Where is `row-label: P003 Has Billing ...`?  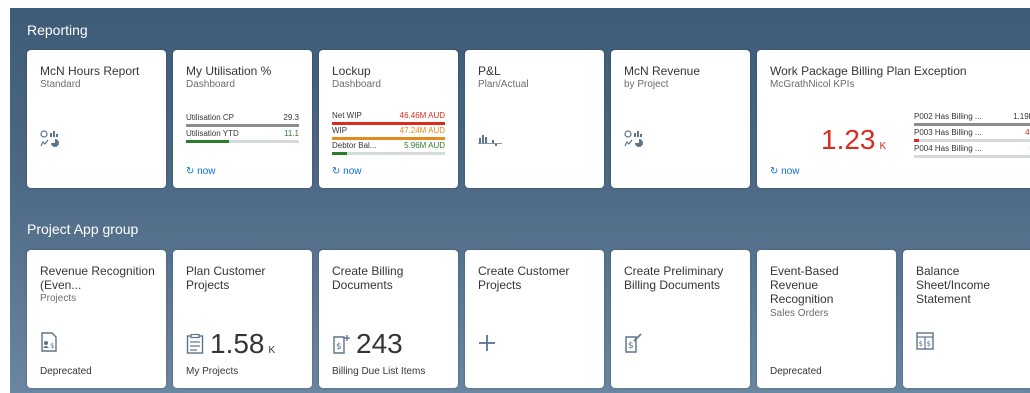 row-label: P003 Has Billing ... is located at coordinates (948, 132).